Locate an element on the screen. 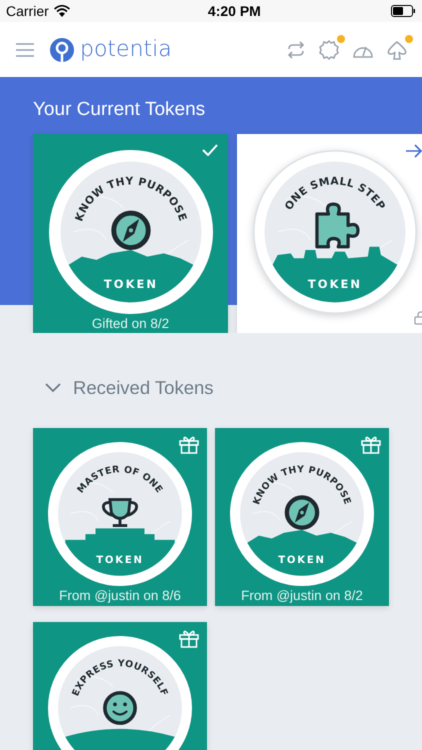  sender-date: From @justin on 8/6 is located at coordinates (120, 595).